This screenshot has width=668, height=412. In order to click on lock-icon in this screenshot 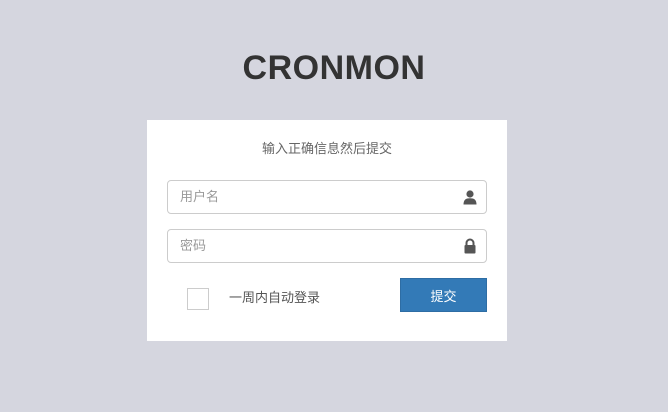, I will do `click(470, 246)`.